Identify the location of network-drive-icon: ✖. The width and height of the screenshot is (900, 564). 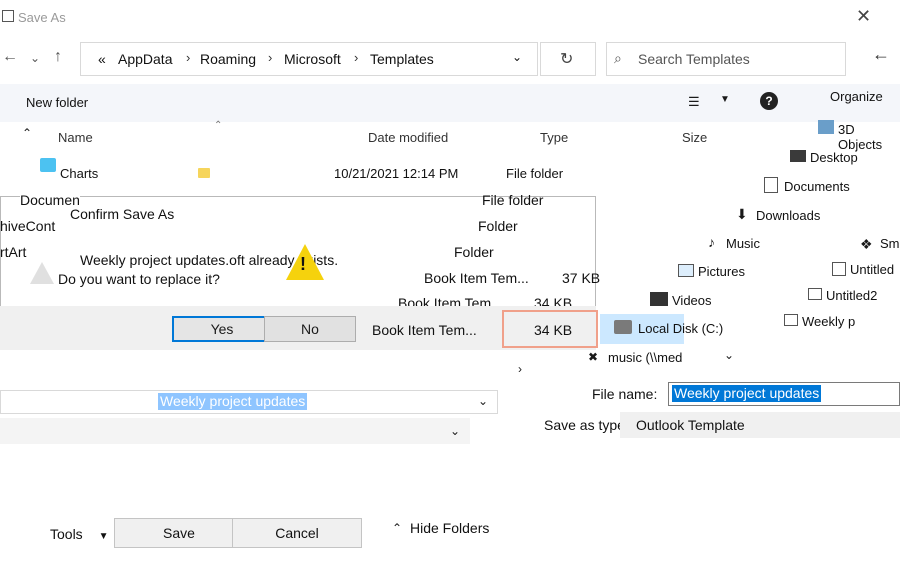
(593, 357).